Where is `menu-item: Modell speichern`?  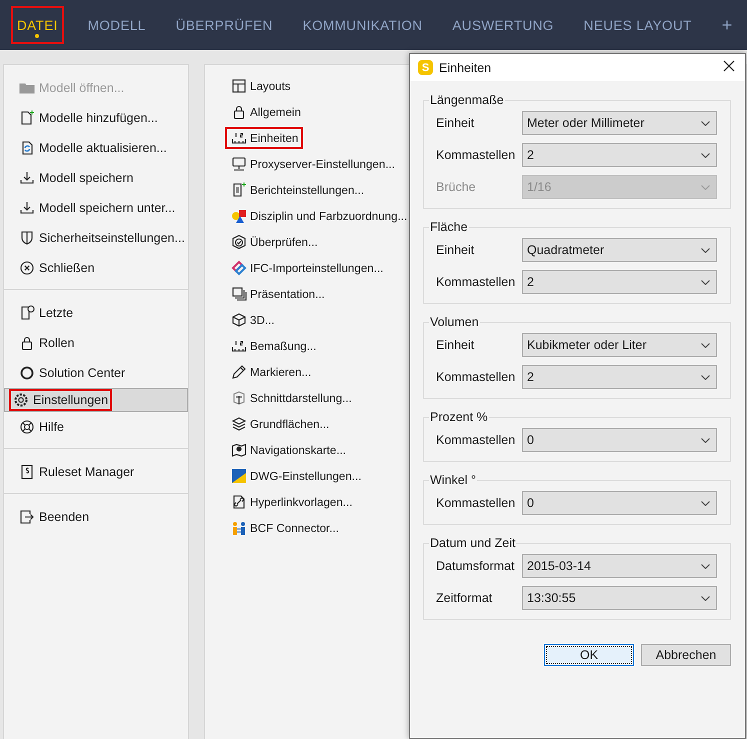 menu-item: Modell speichern is located at coordinates (96, 178).